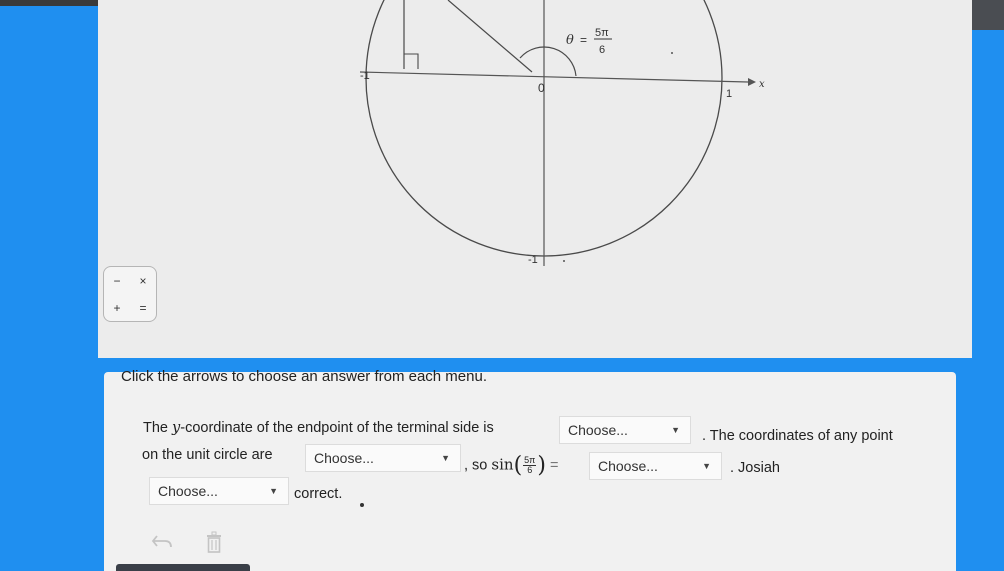 The image size is (1004, 571). I want to click on coordinates-select: Choose... ▼, so click(383, 458).